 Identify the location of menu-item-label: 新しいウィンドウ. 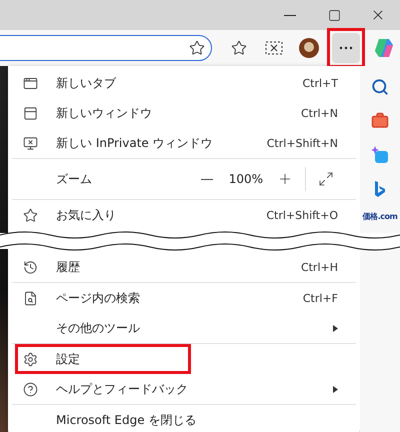
(178, 113).